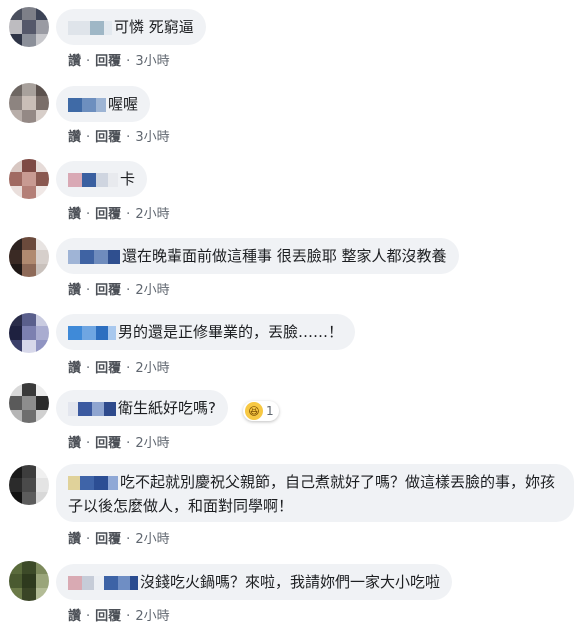 The width and height of the screenshot is (578, 635). What do you see at coordinates (289, 418) in the screenshot?
I see `comment-item: 衛生紙好吃嗎? 😆 1 讚 · 回覆 · 2小時` at bounding box center [289, 418].